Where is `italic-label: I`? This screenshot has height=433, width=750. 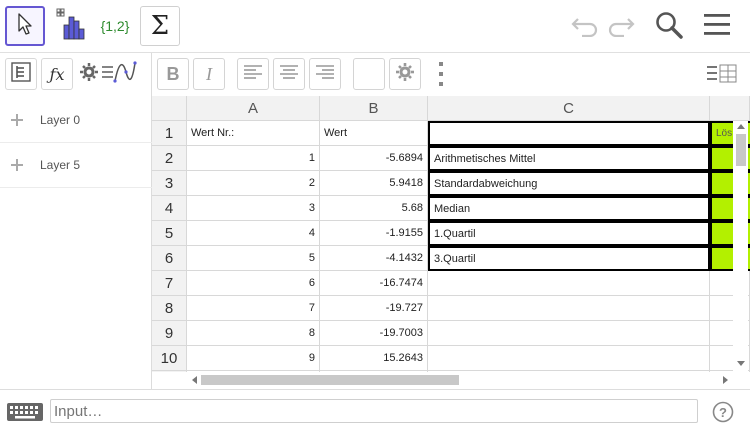 italic-label: I is located at coordinates (209, 73).